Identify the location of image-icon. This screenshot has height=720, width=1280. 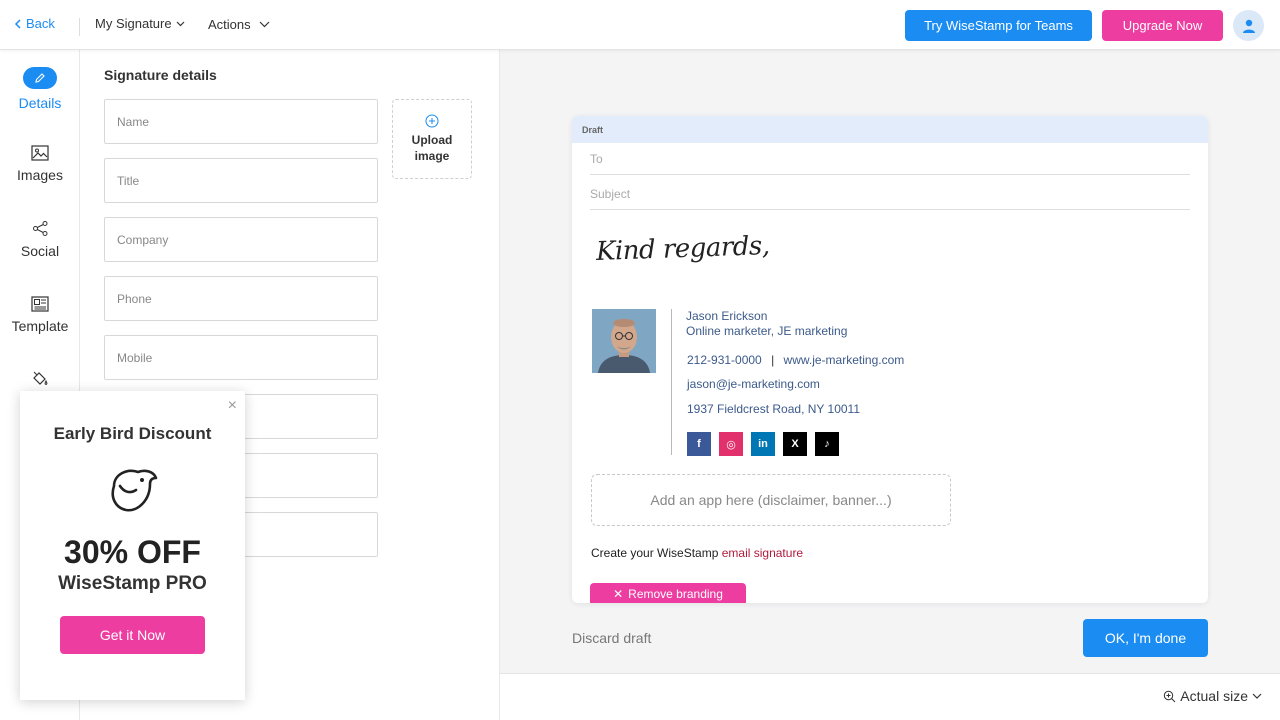
(40, 153).